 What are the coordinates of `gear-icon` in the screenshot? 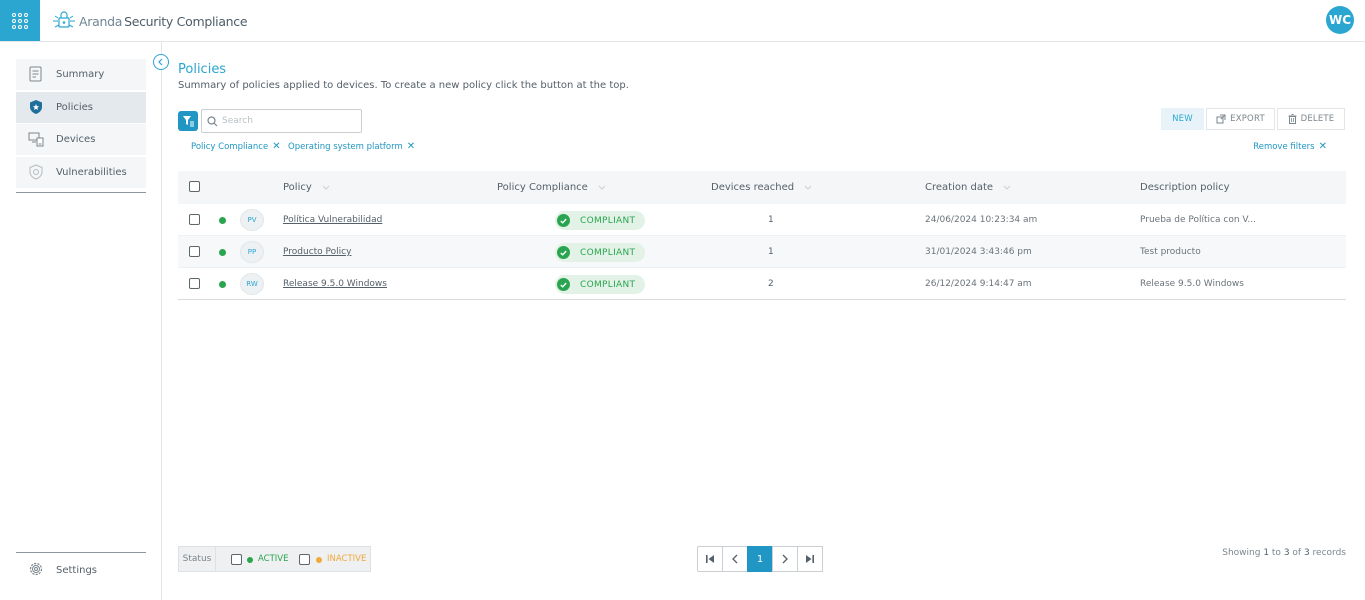 It's located at (36, 569).